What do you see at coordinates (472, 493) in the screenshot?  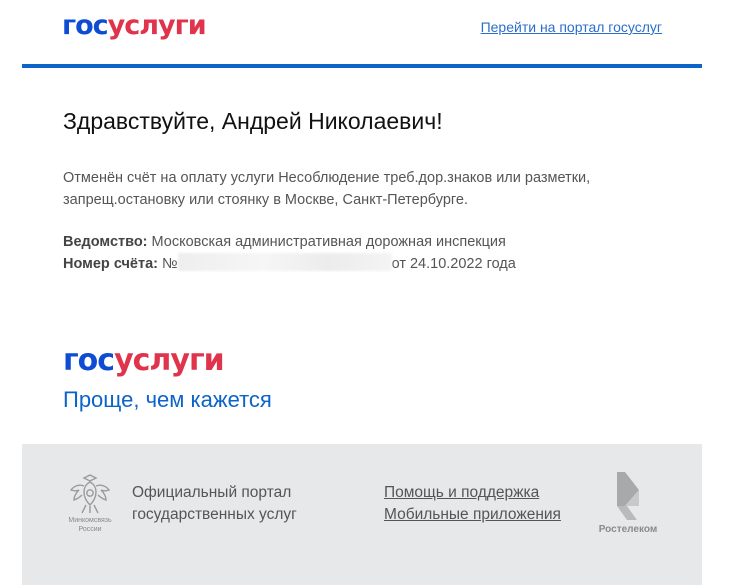 I see `help-support-link: Помощь и поддержка` at bounding box center [472, 493].